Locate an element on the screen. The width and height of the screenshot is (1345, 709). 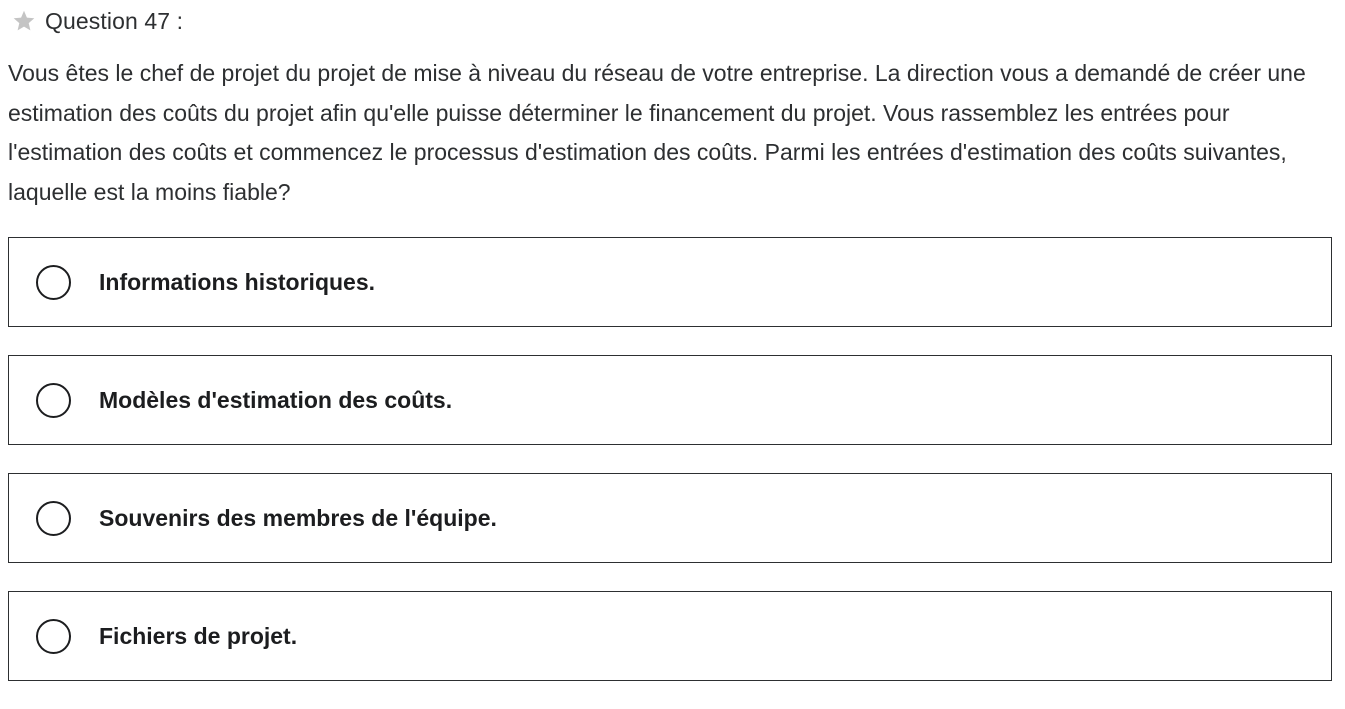
answer-label: Fichiers de projet. is located at coordinates (198, 635).